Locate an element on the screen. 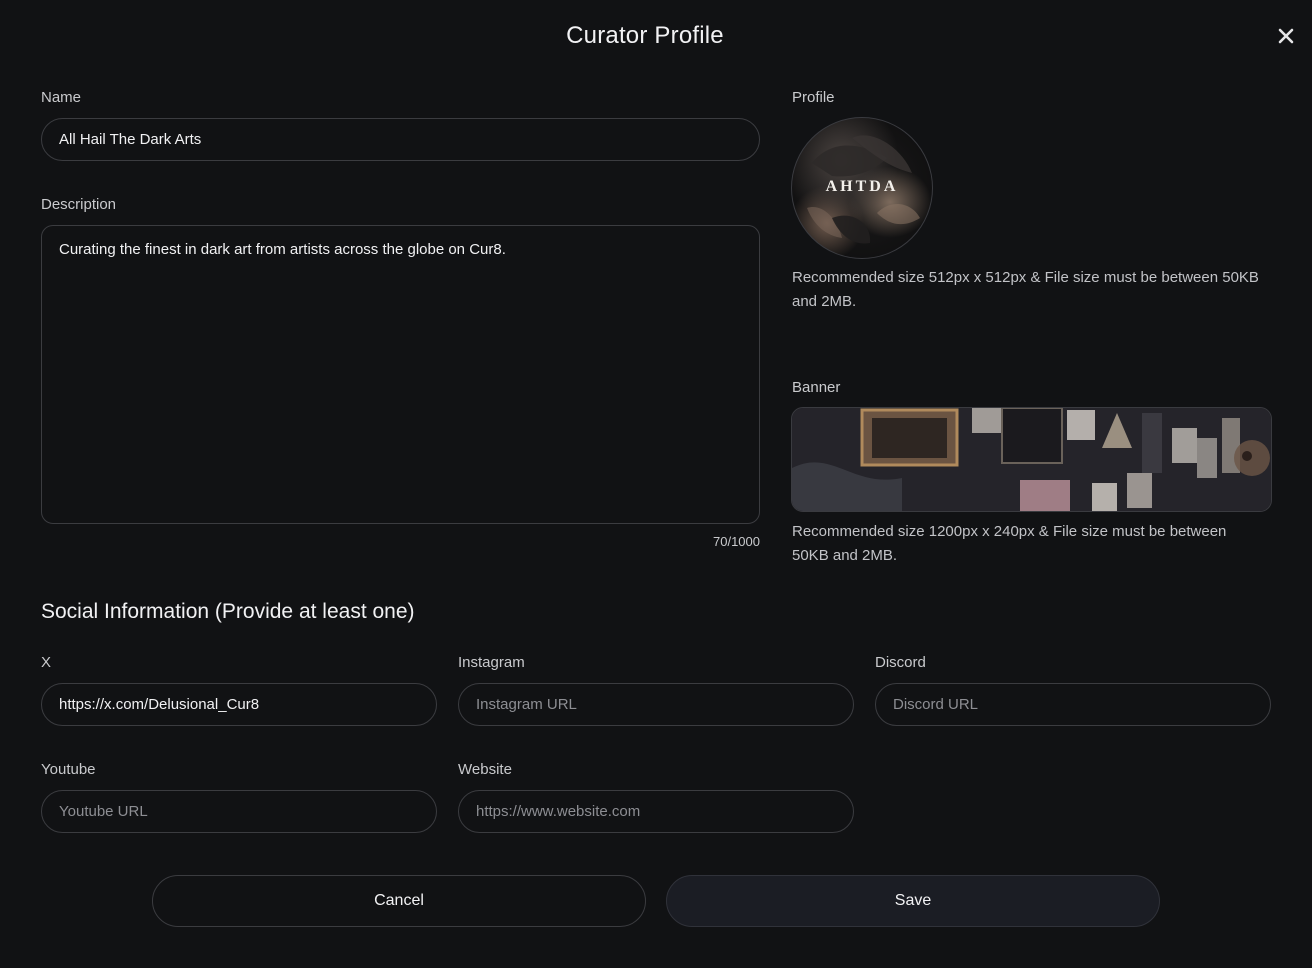  instagram-label: Instagram is located at coordinates (491, 662).